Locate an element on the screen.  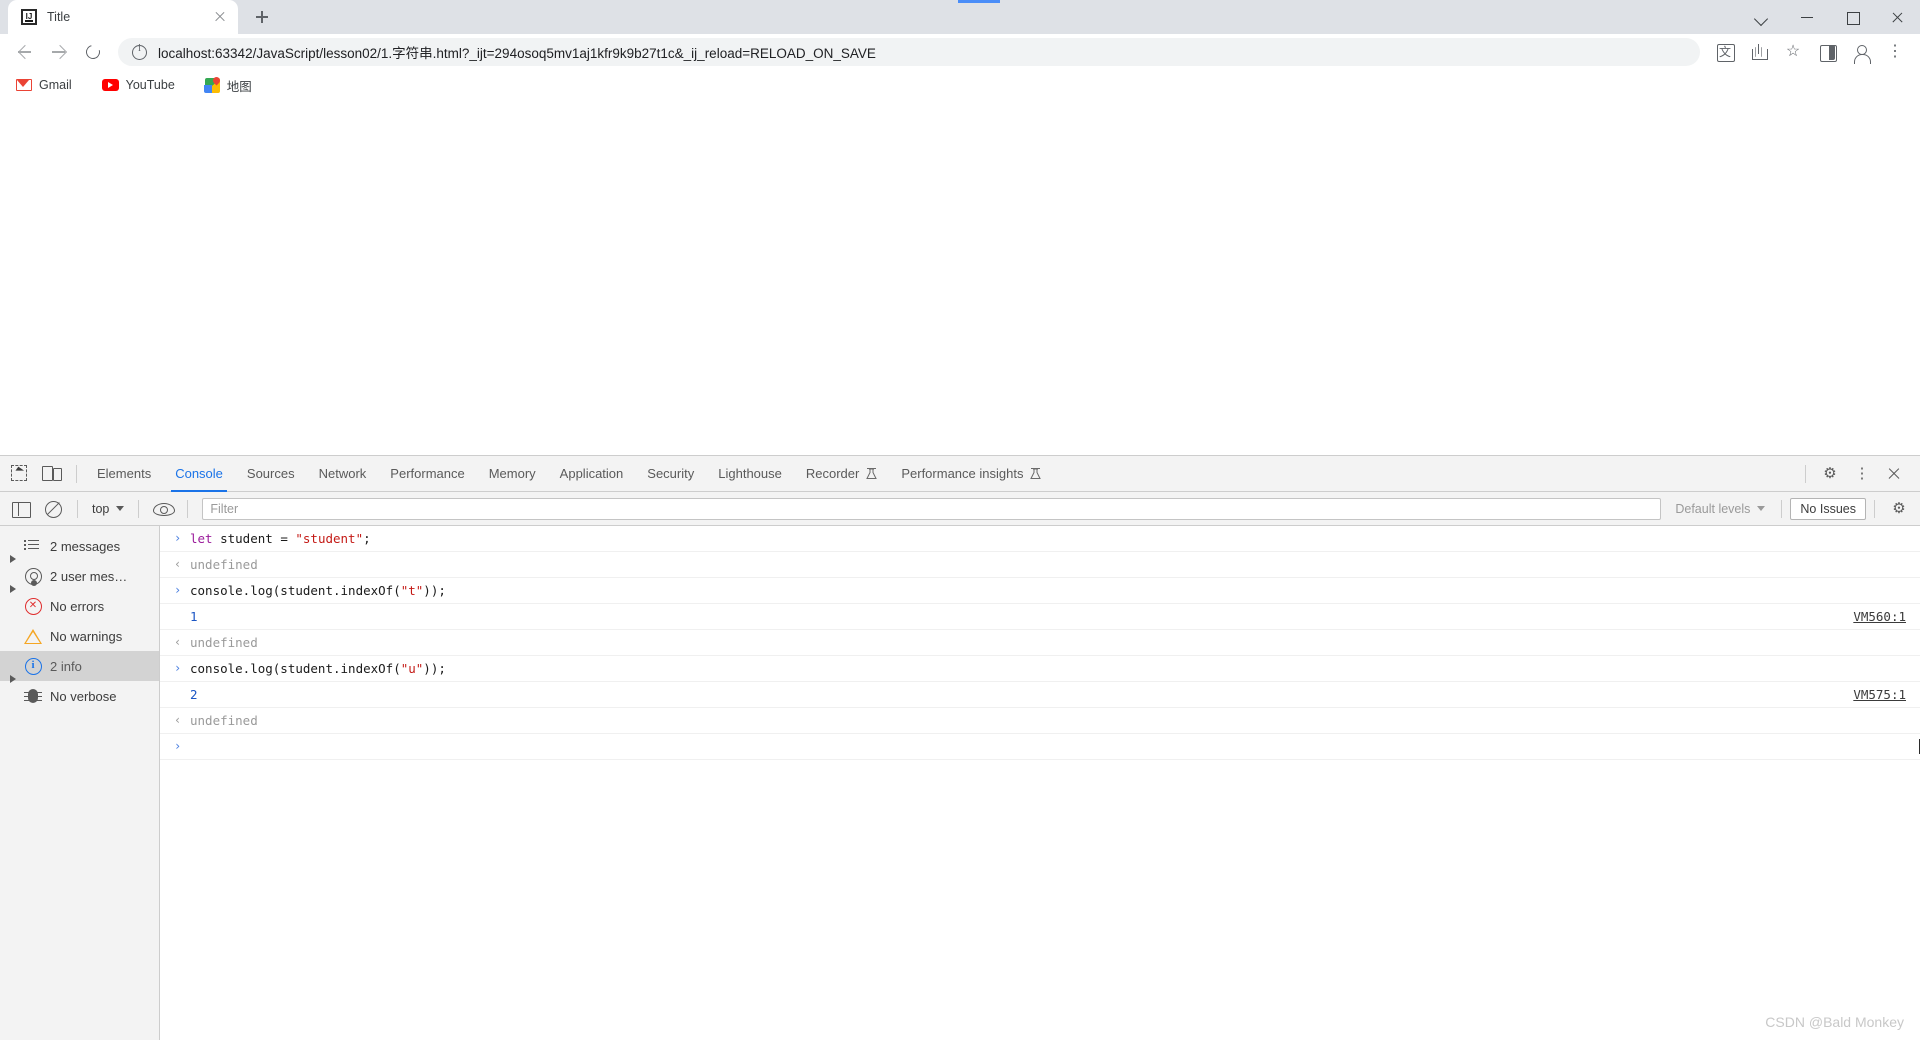
settings-gear-icon: ⚙ is located at coordinates (1830, 474).